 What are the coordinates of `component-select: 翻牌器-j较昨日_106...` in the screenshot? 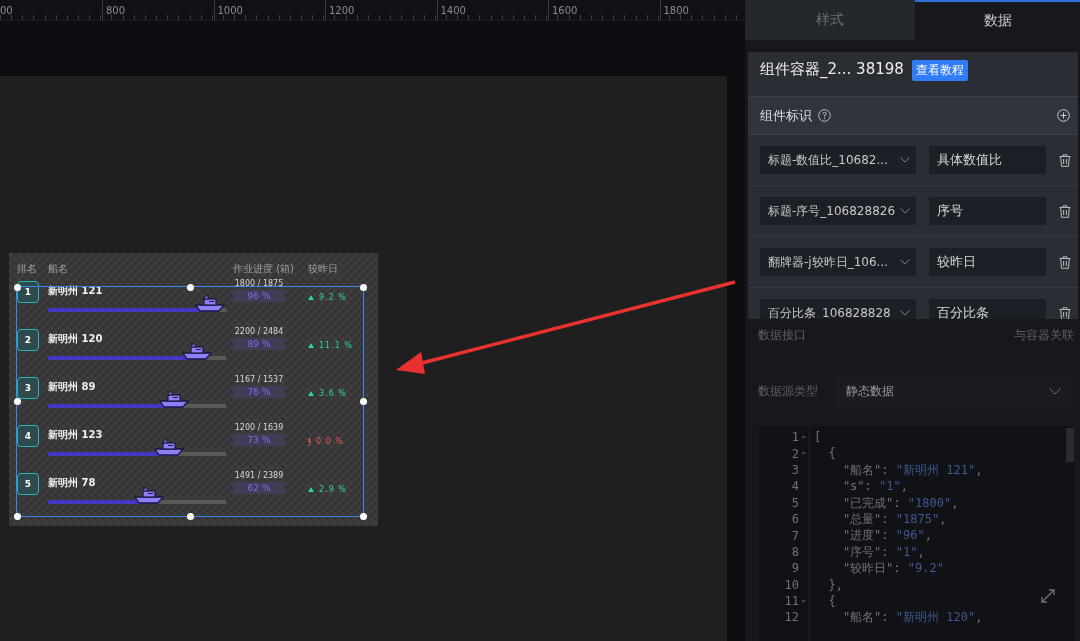 It's located at (838, 262).